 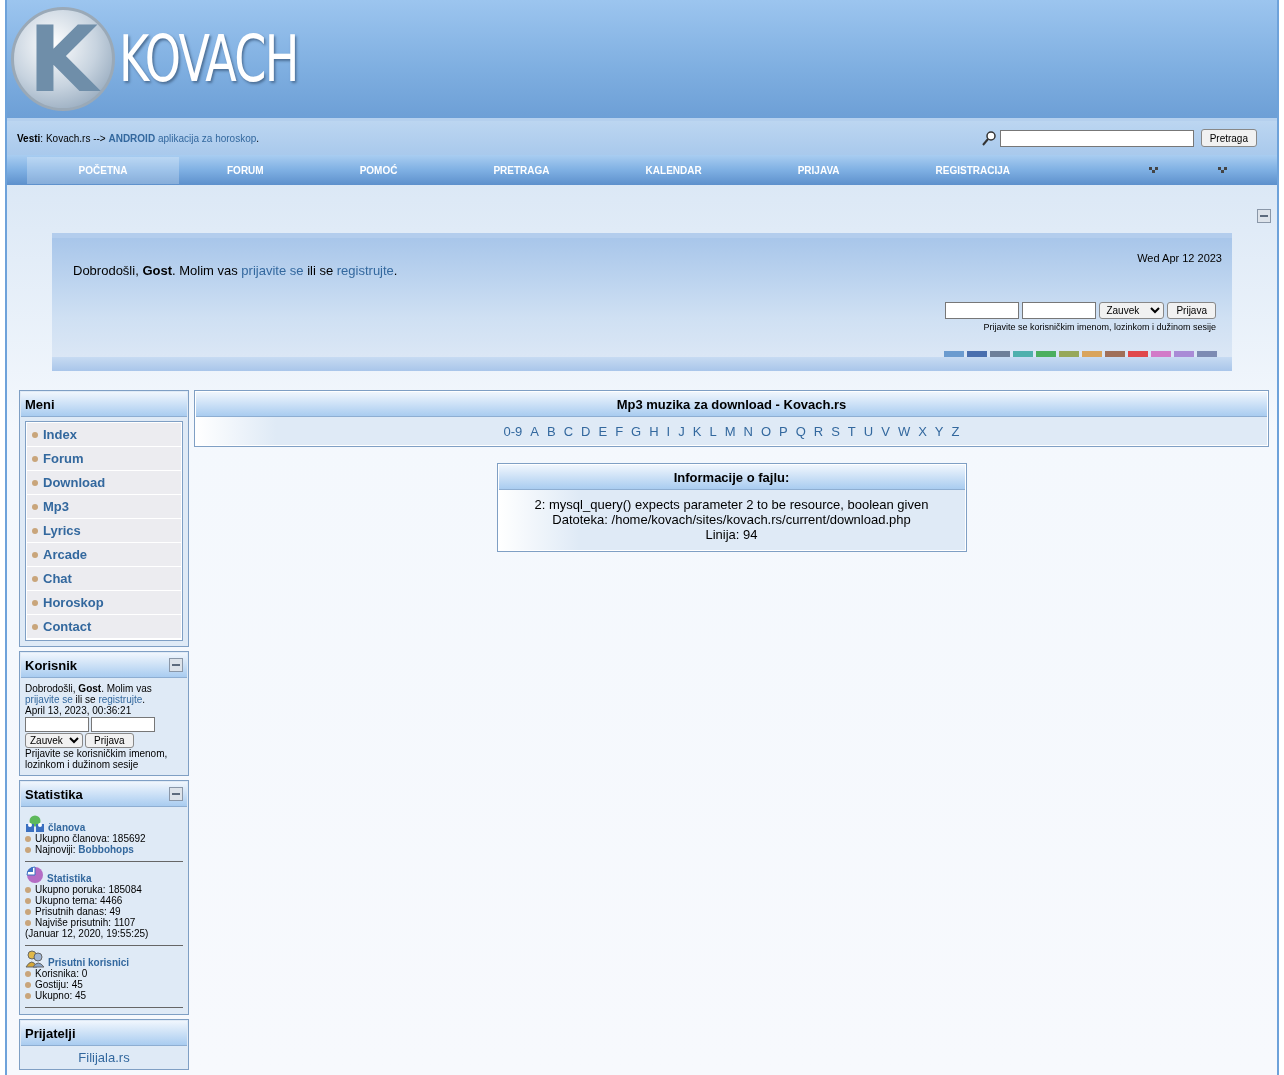 What do you see at coordinates (731, 477) in the screenshot?
I see `info-title: Informacije o fajlu:` at bounding box center [731, 477].